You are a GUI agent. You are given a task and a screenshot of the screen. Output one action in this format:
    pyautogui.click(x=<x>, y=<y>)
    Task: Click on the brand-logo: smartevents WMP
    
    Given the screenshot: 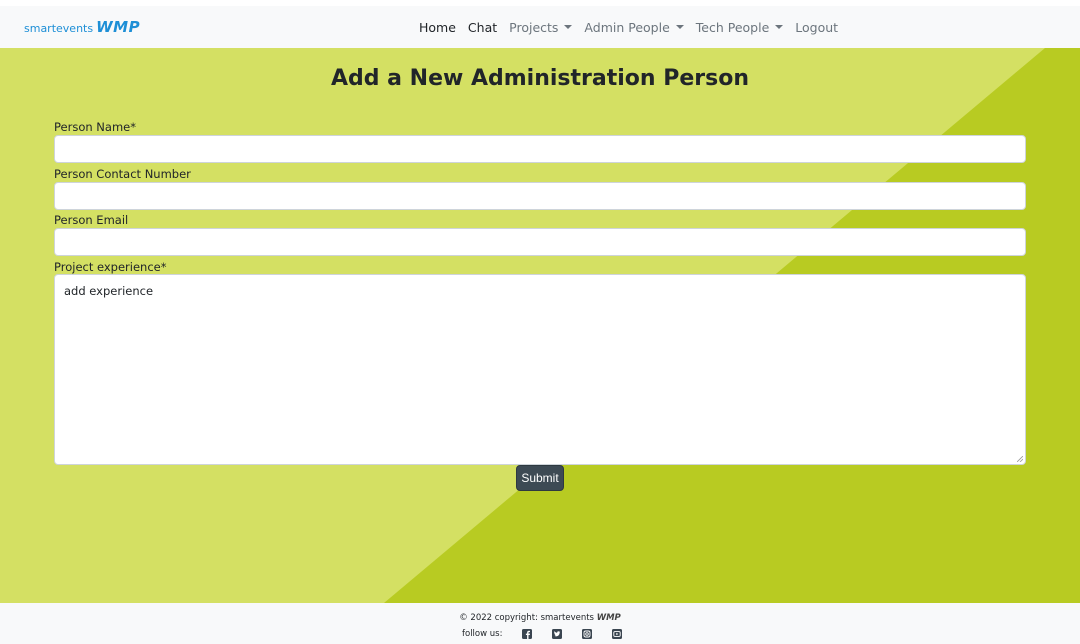 What is the action you would take?
    pyautogui.click(x=82, y=27)
    